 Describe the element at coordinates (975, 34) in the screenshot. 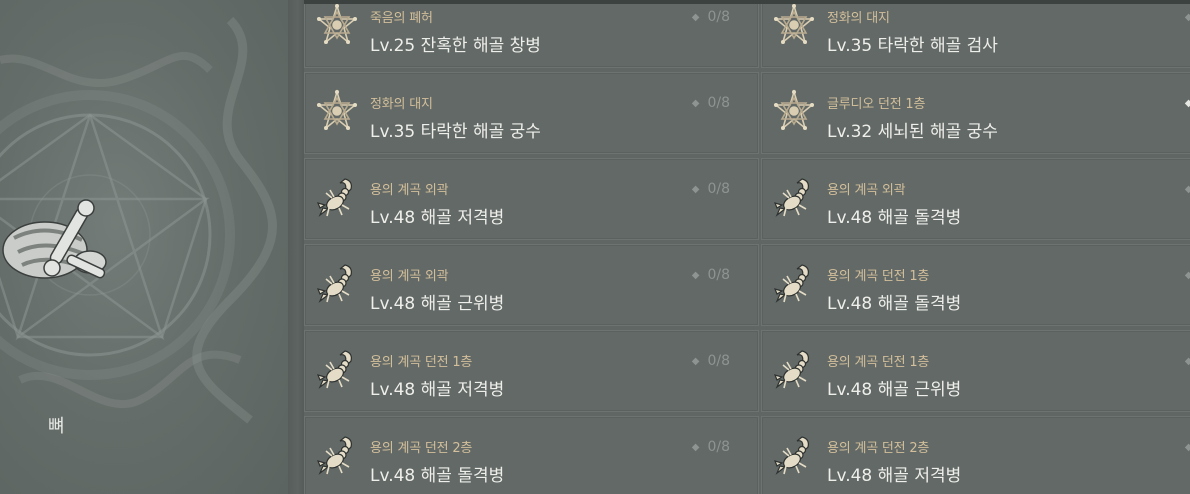

I see `monster-card: 정화의 대지 Lv.35 타락한 해골 검사 ◆0/8` at that location.